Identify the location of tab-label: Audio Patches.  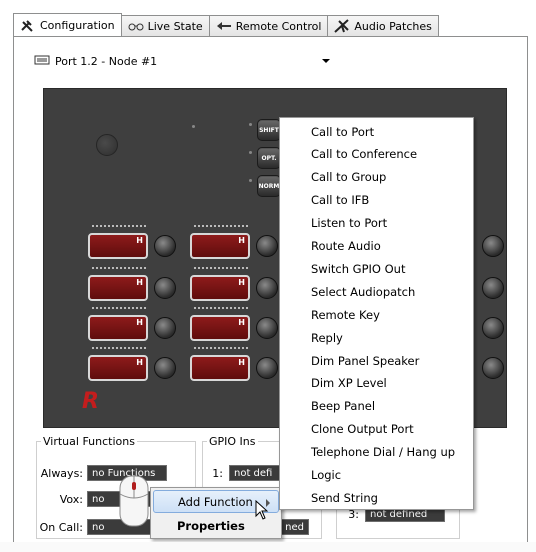
(393, 26).